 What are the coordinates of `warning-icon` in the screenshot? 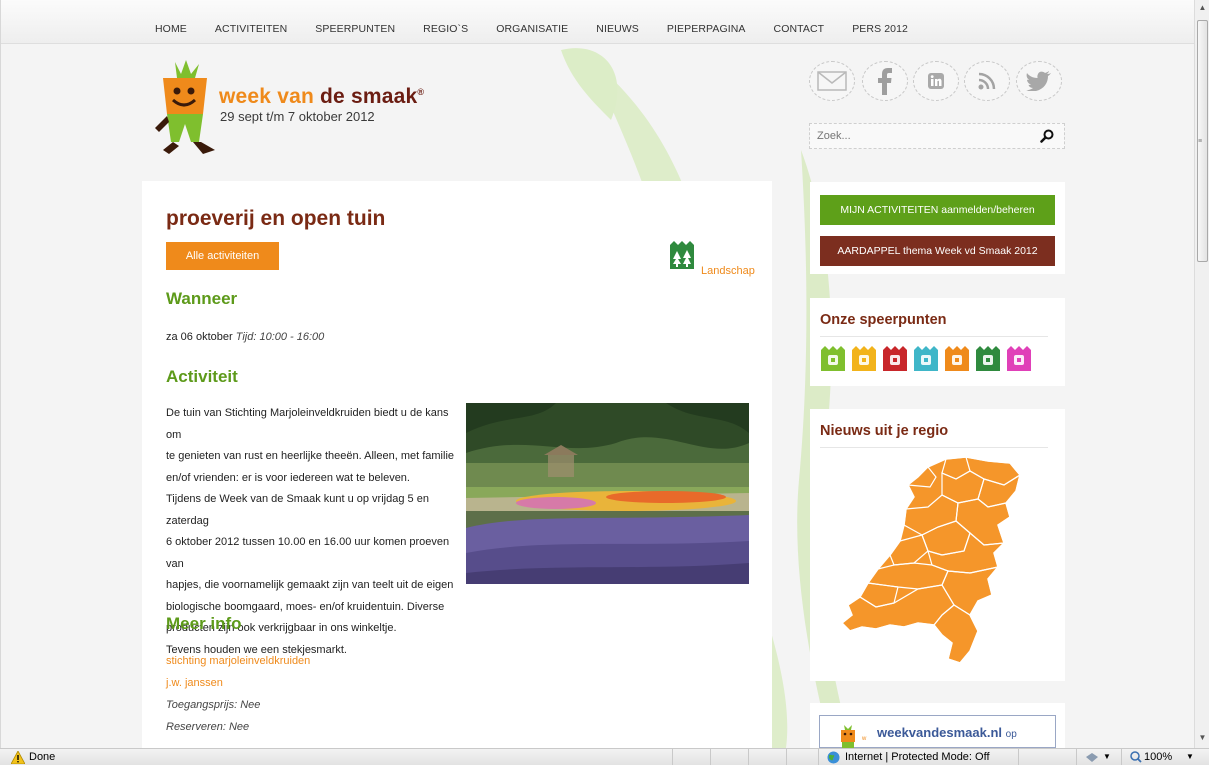 It's located at (18, 757).